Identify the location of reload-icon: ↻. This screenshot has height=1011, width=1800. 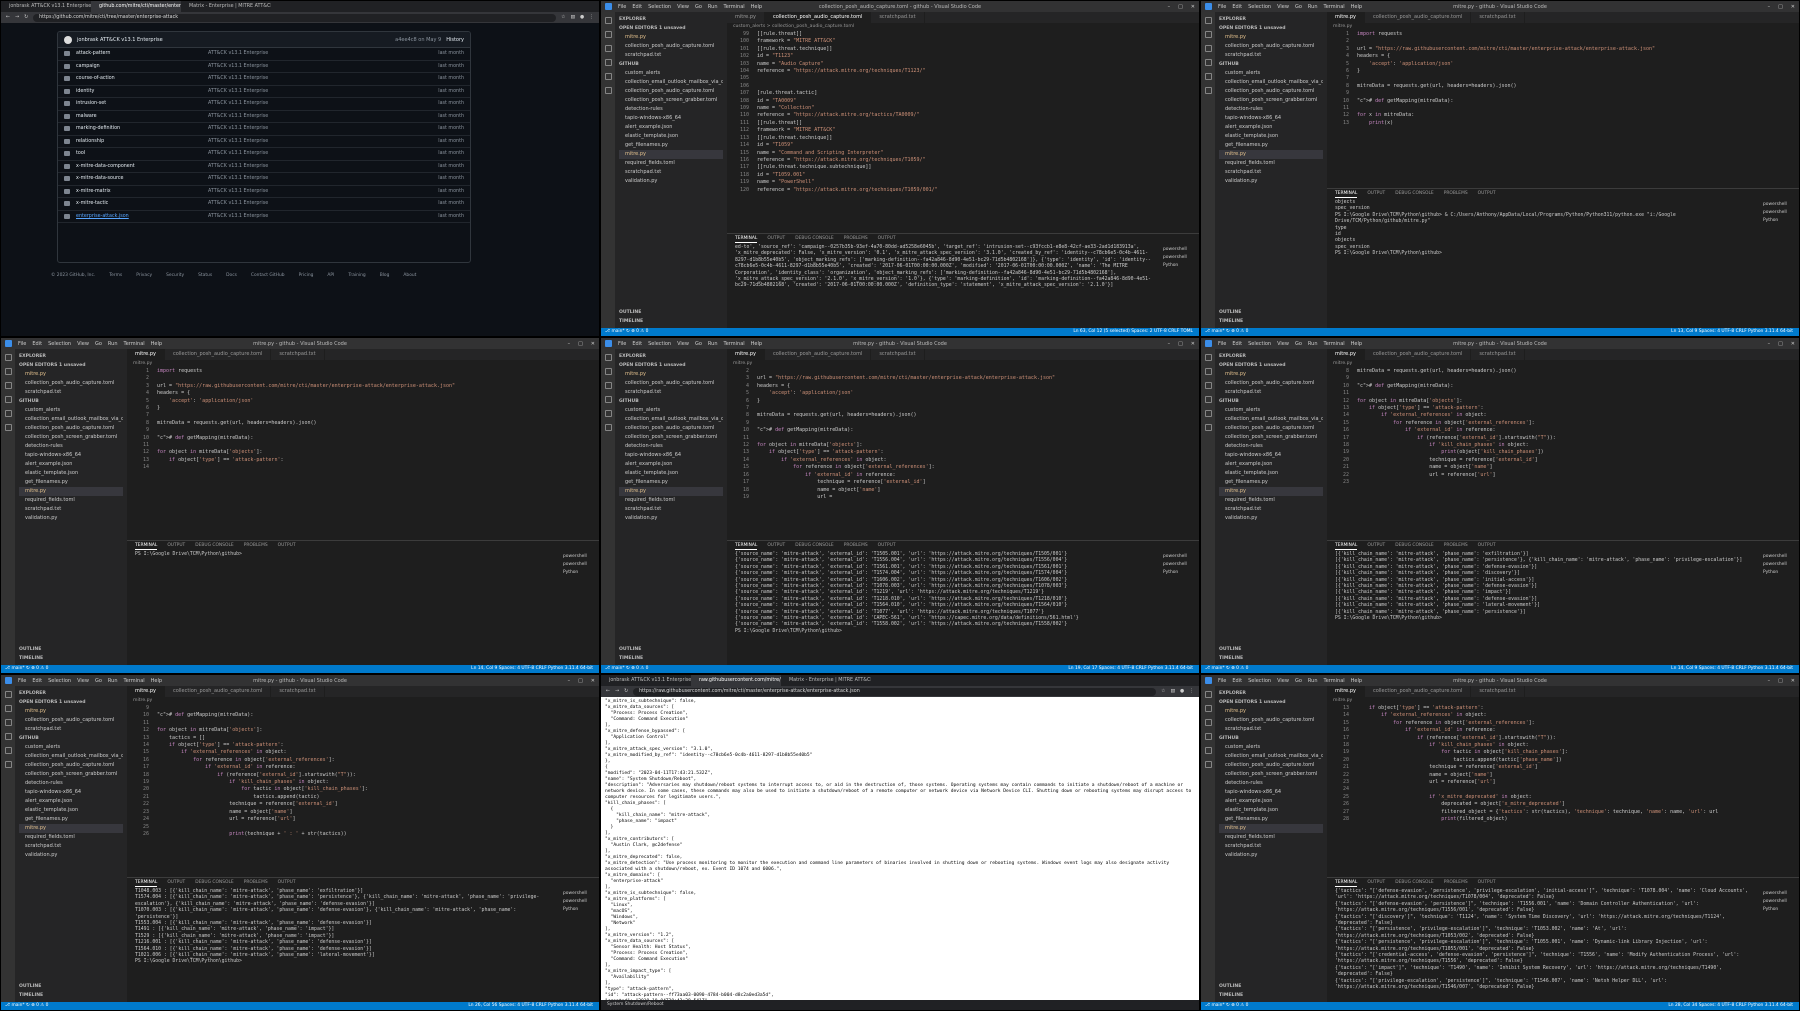
(26, 17).